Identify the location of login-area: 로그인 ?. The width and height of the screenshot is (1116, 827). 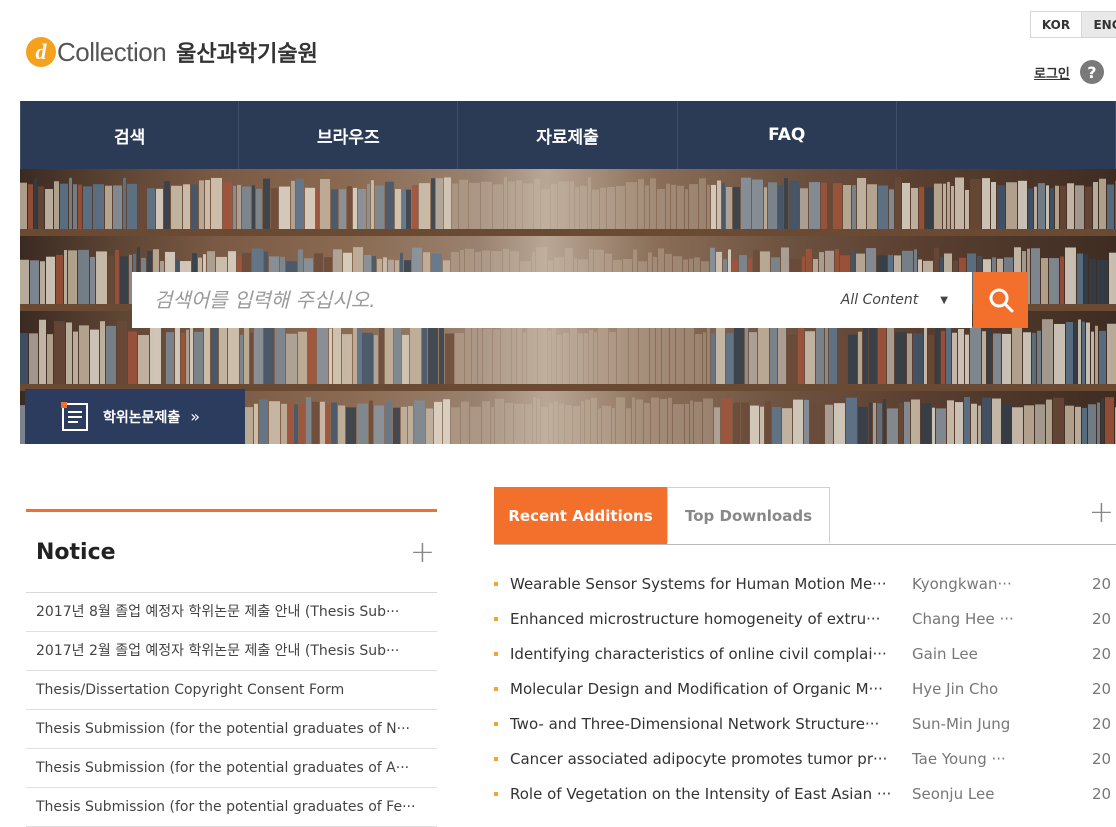
(1069, 72).